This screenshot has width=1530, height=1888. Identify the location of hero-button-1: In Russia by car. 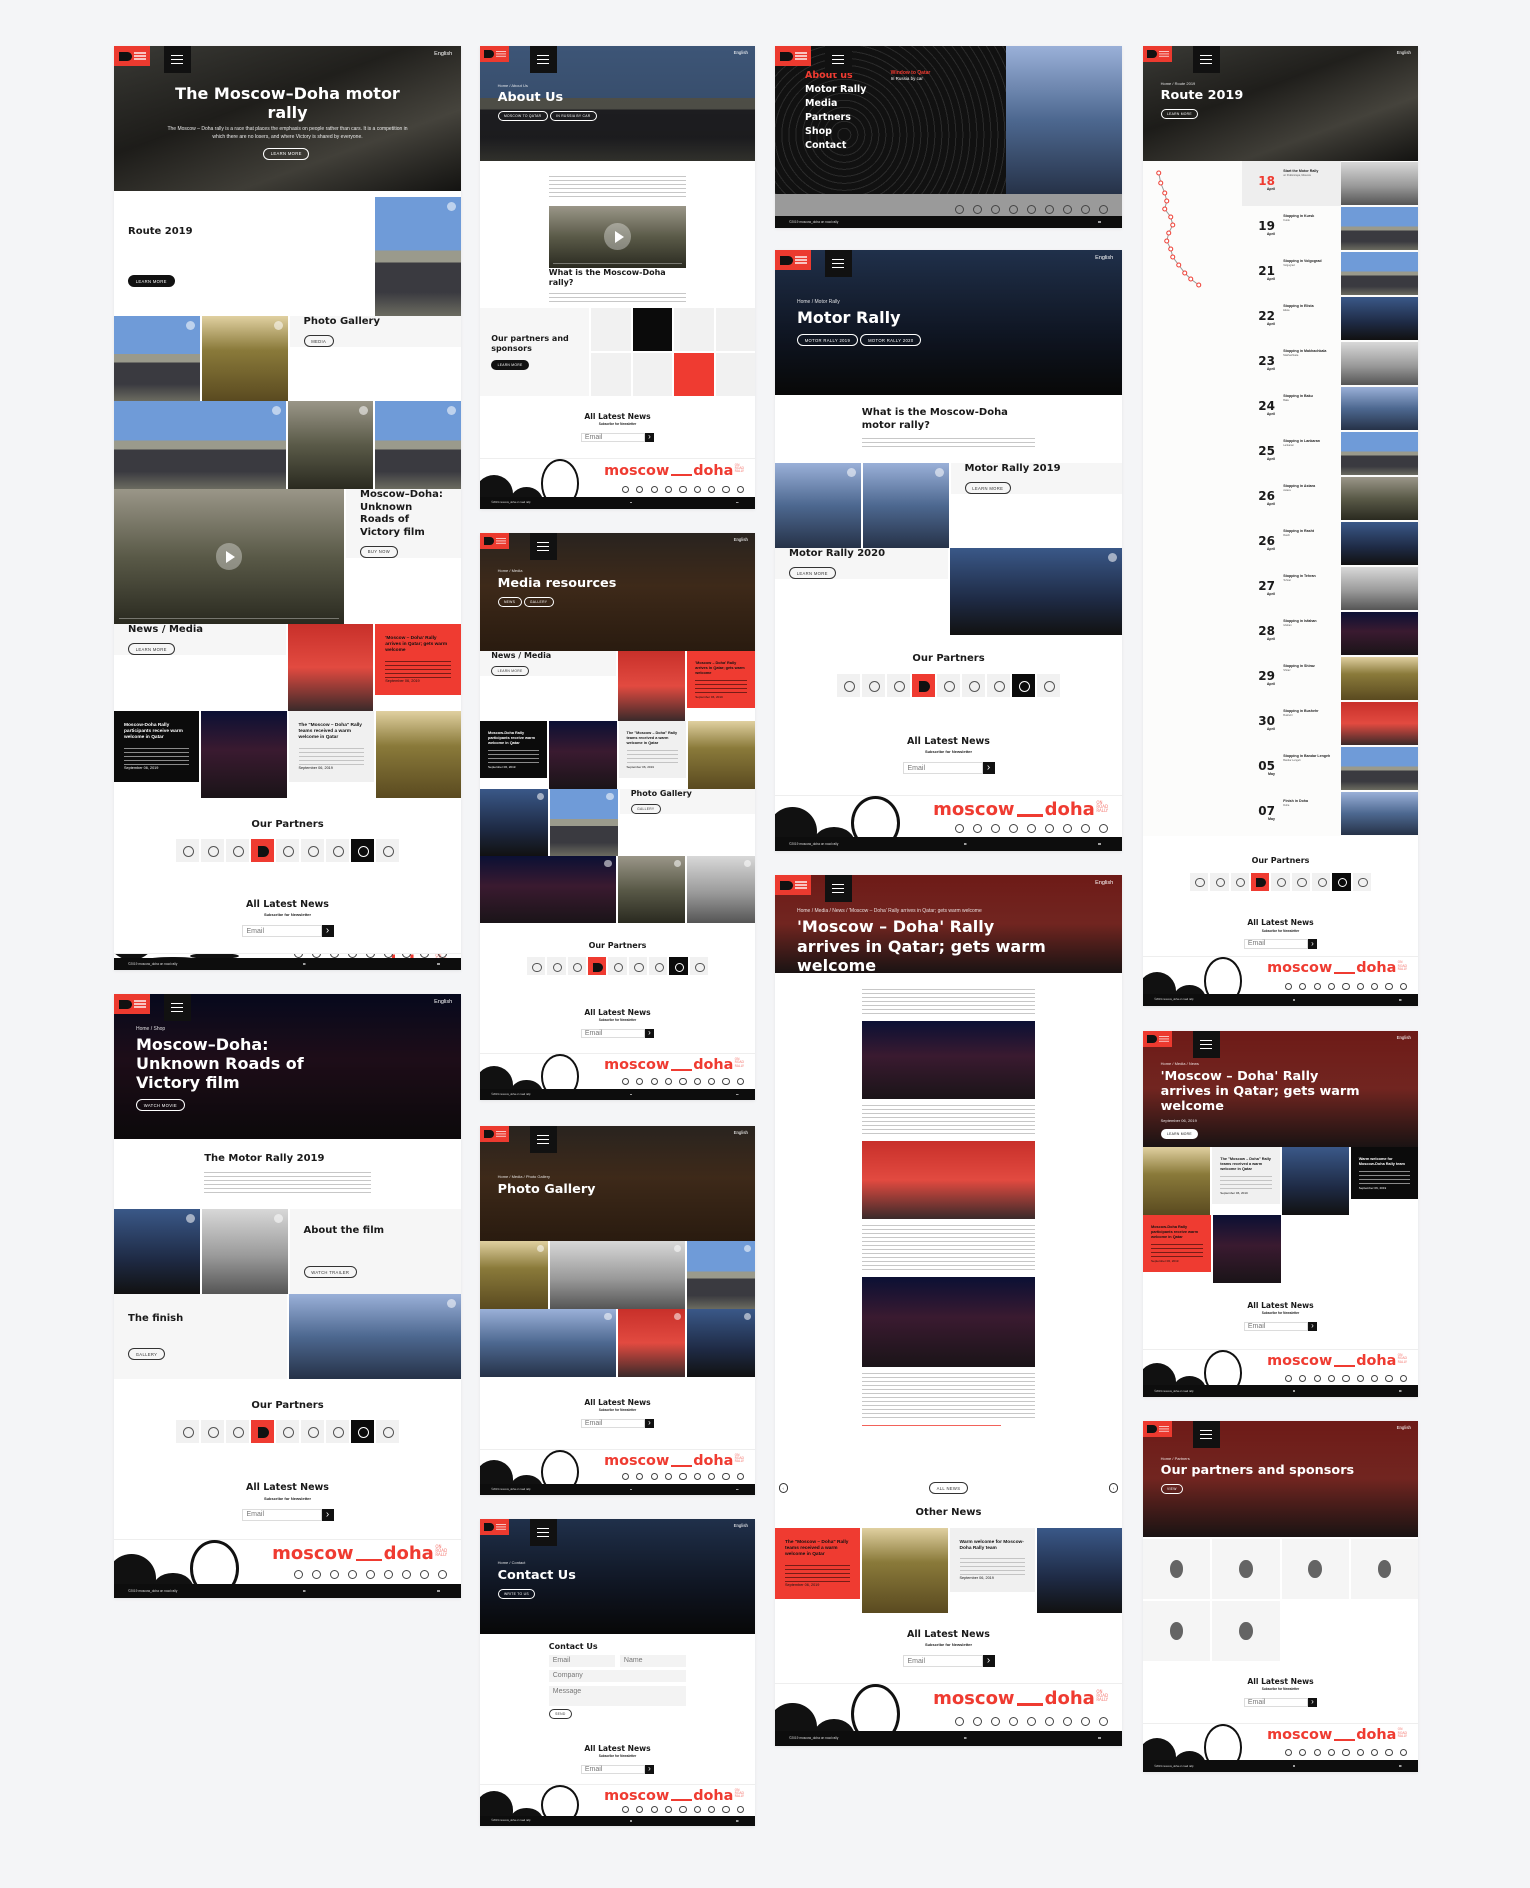
(573, 115).